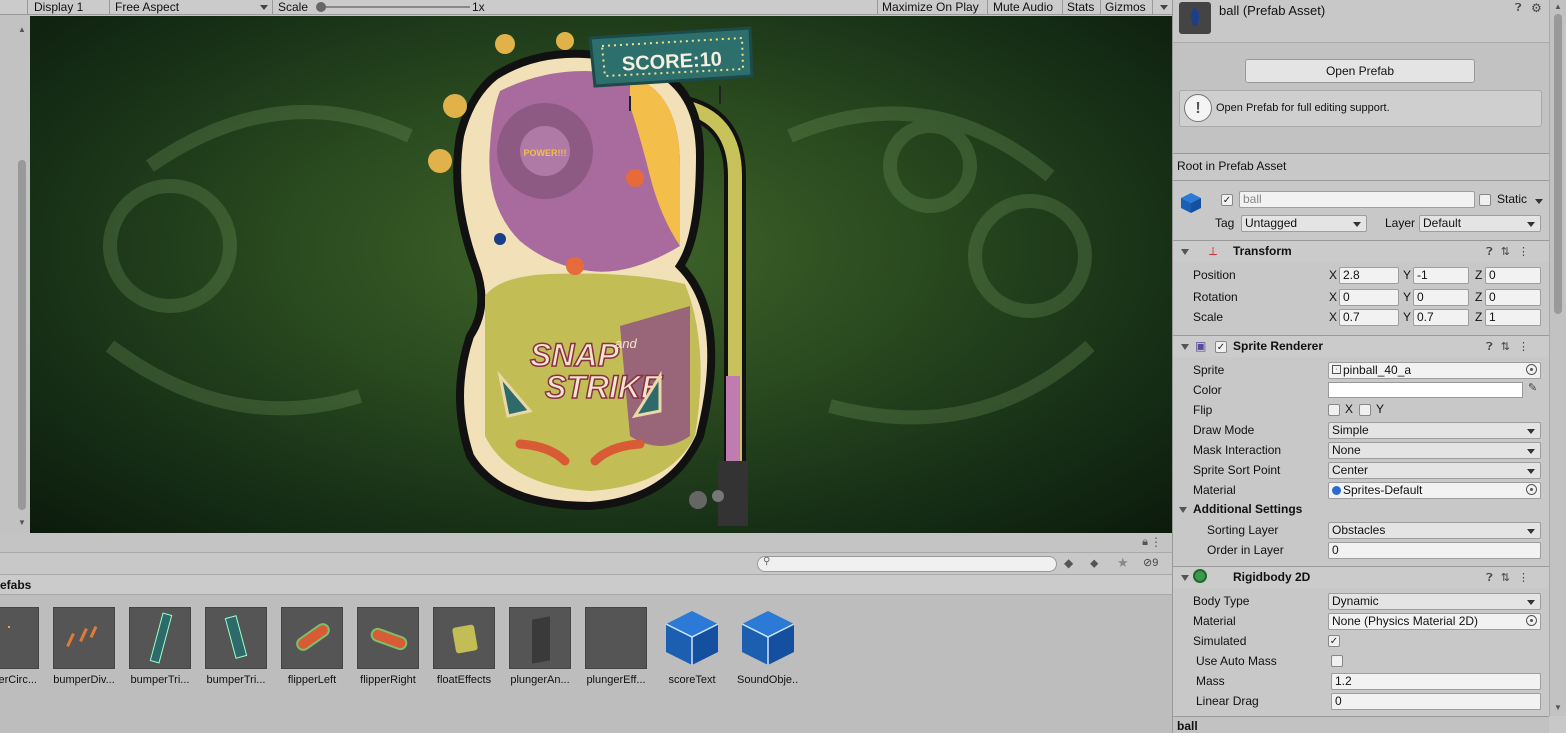 Image resolution: width=1566 pixels, height=733 pixels. Describe the element at coordinates (1436, 701) in the screenshot. I see `linear-drag-field: 0` at that location.